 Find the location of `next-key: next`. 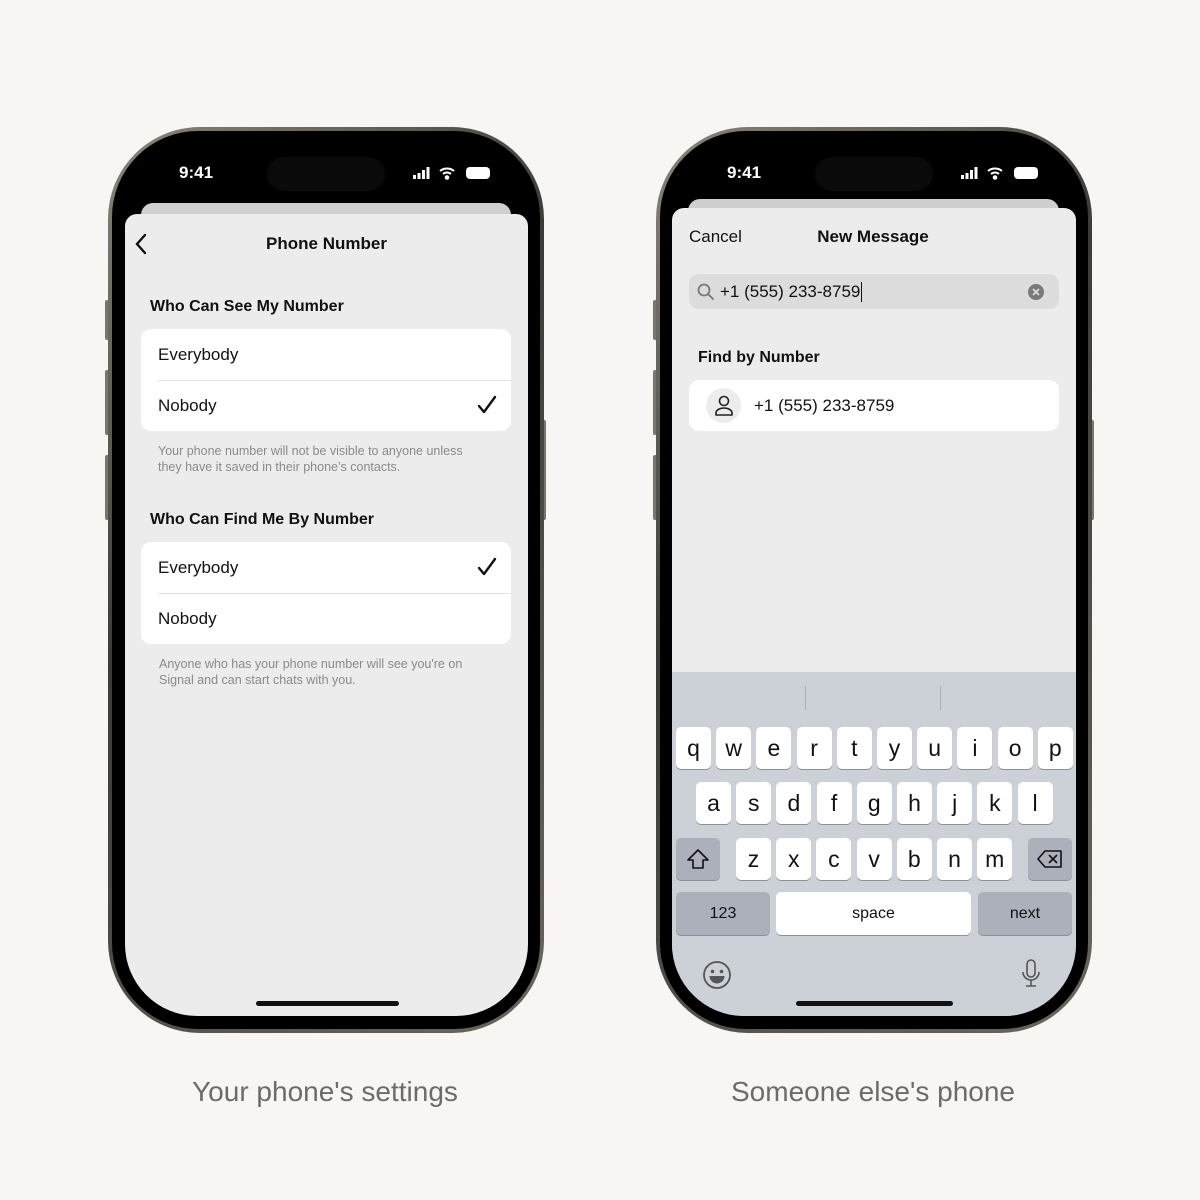

next-key: next is located at coordinates (1025, 913).